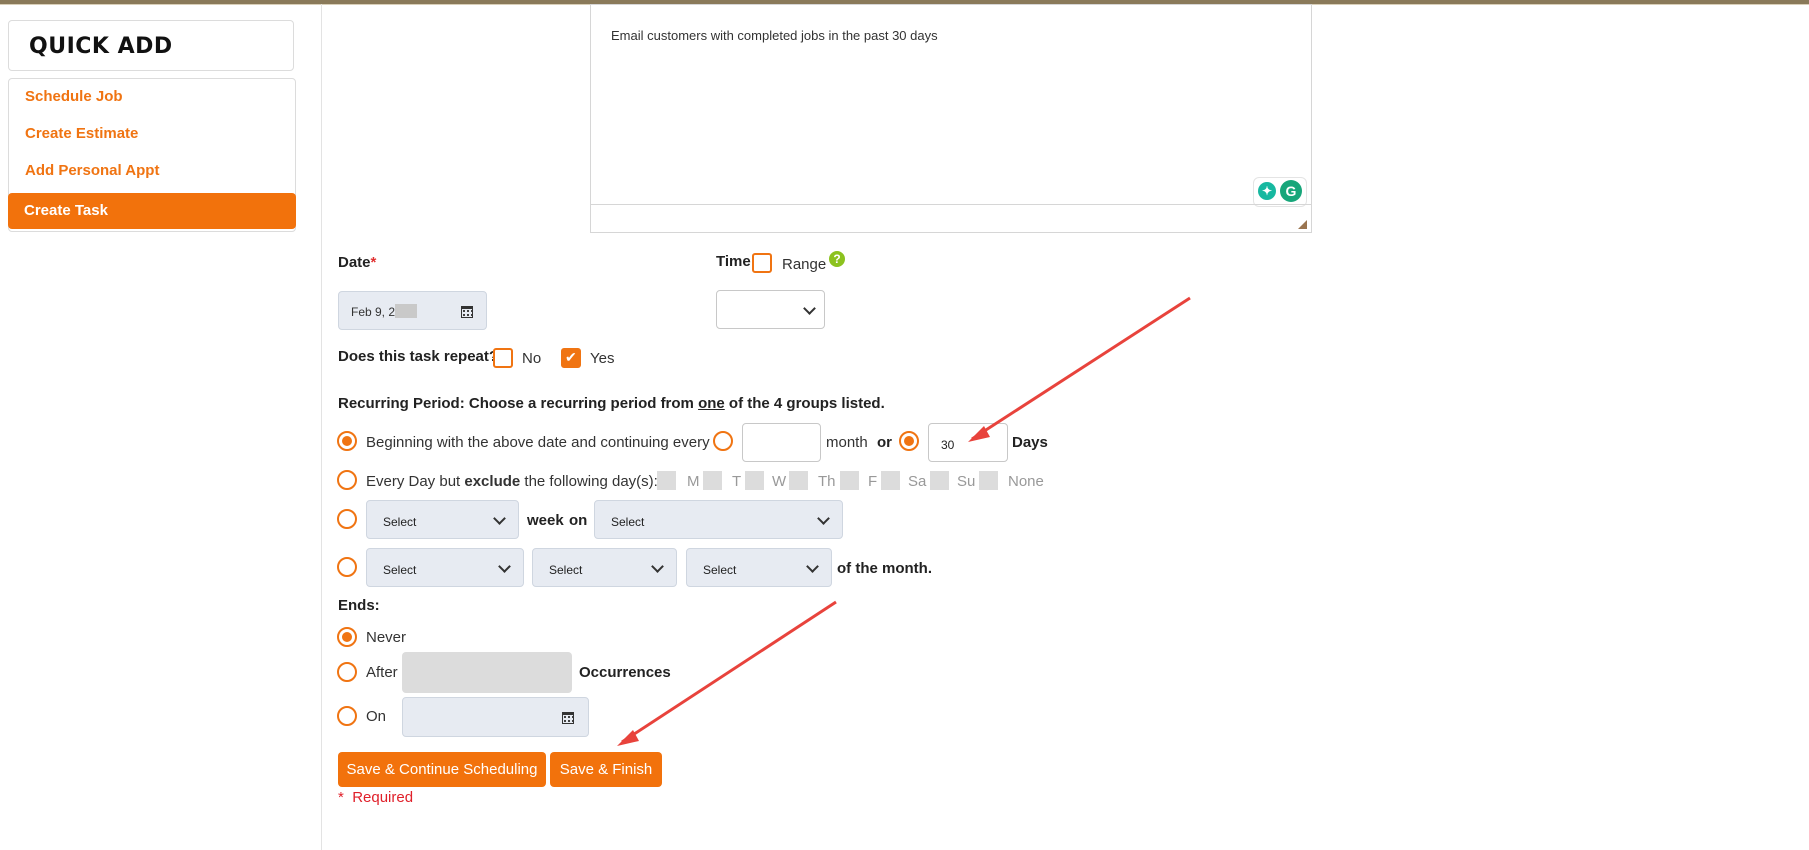  What do you see at coordinates (884, 442) in the screenshot?
I see `or-label: or` at bounding box center [884, 442].